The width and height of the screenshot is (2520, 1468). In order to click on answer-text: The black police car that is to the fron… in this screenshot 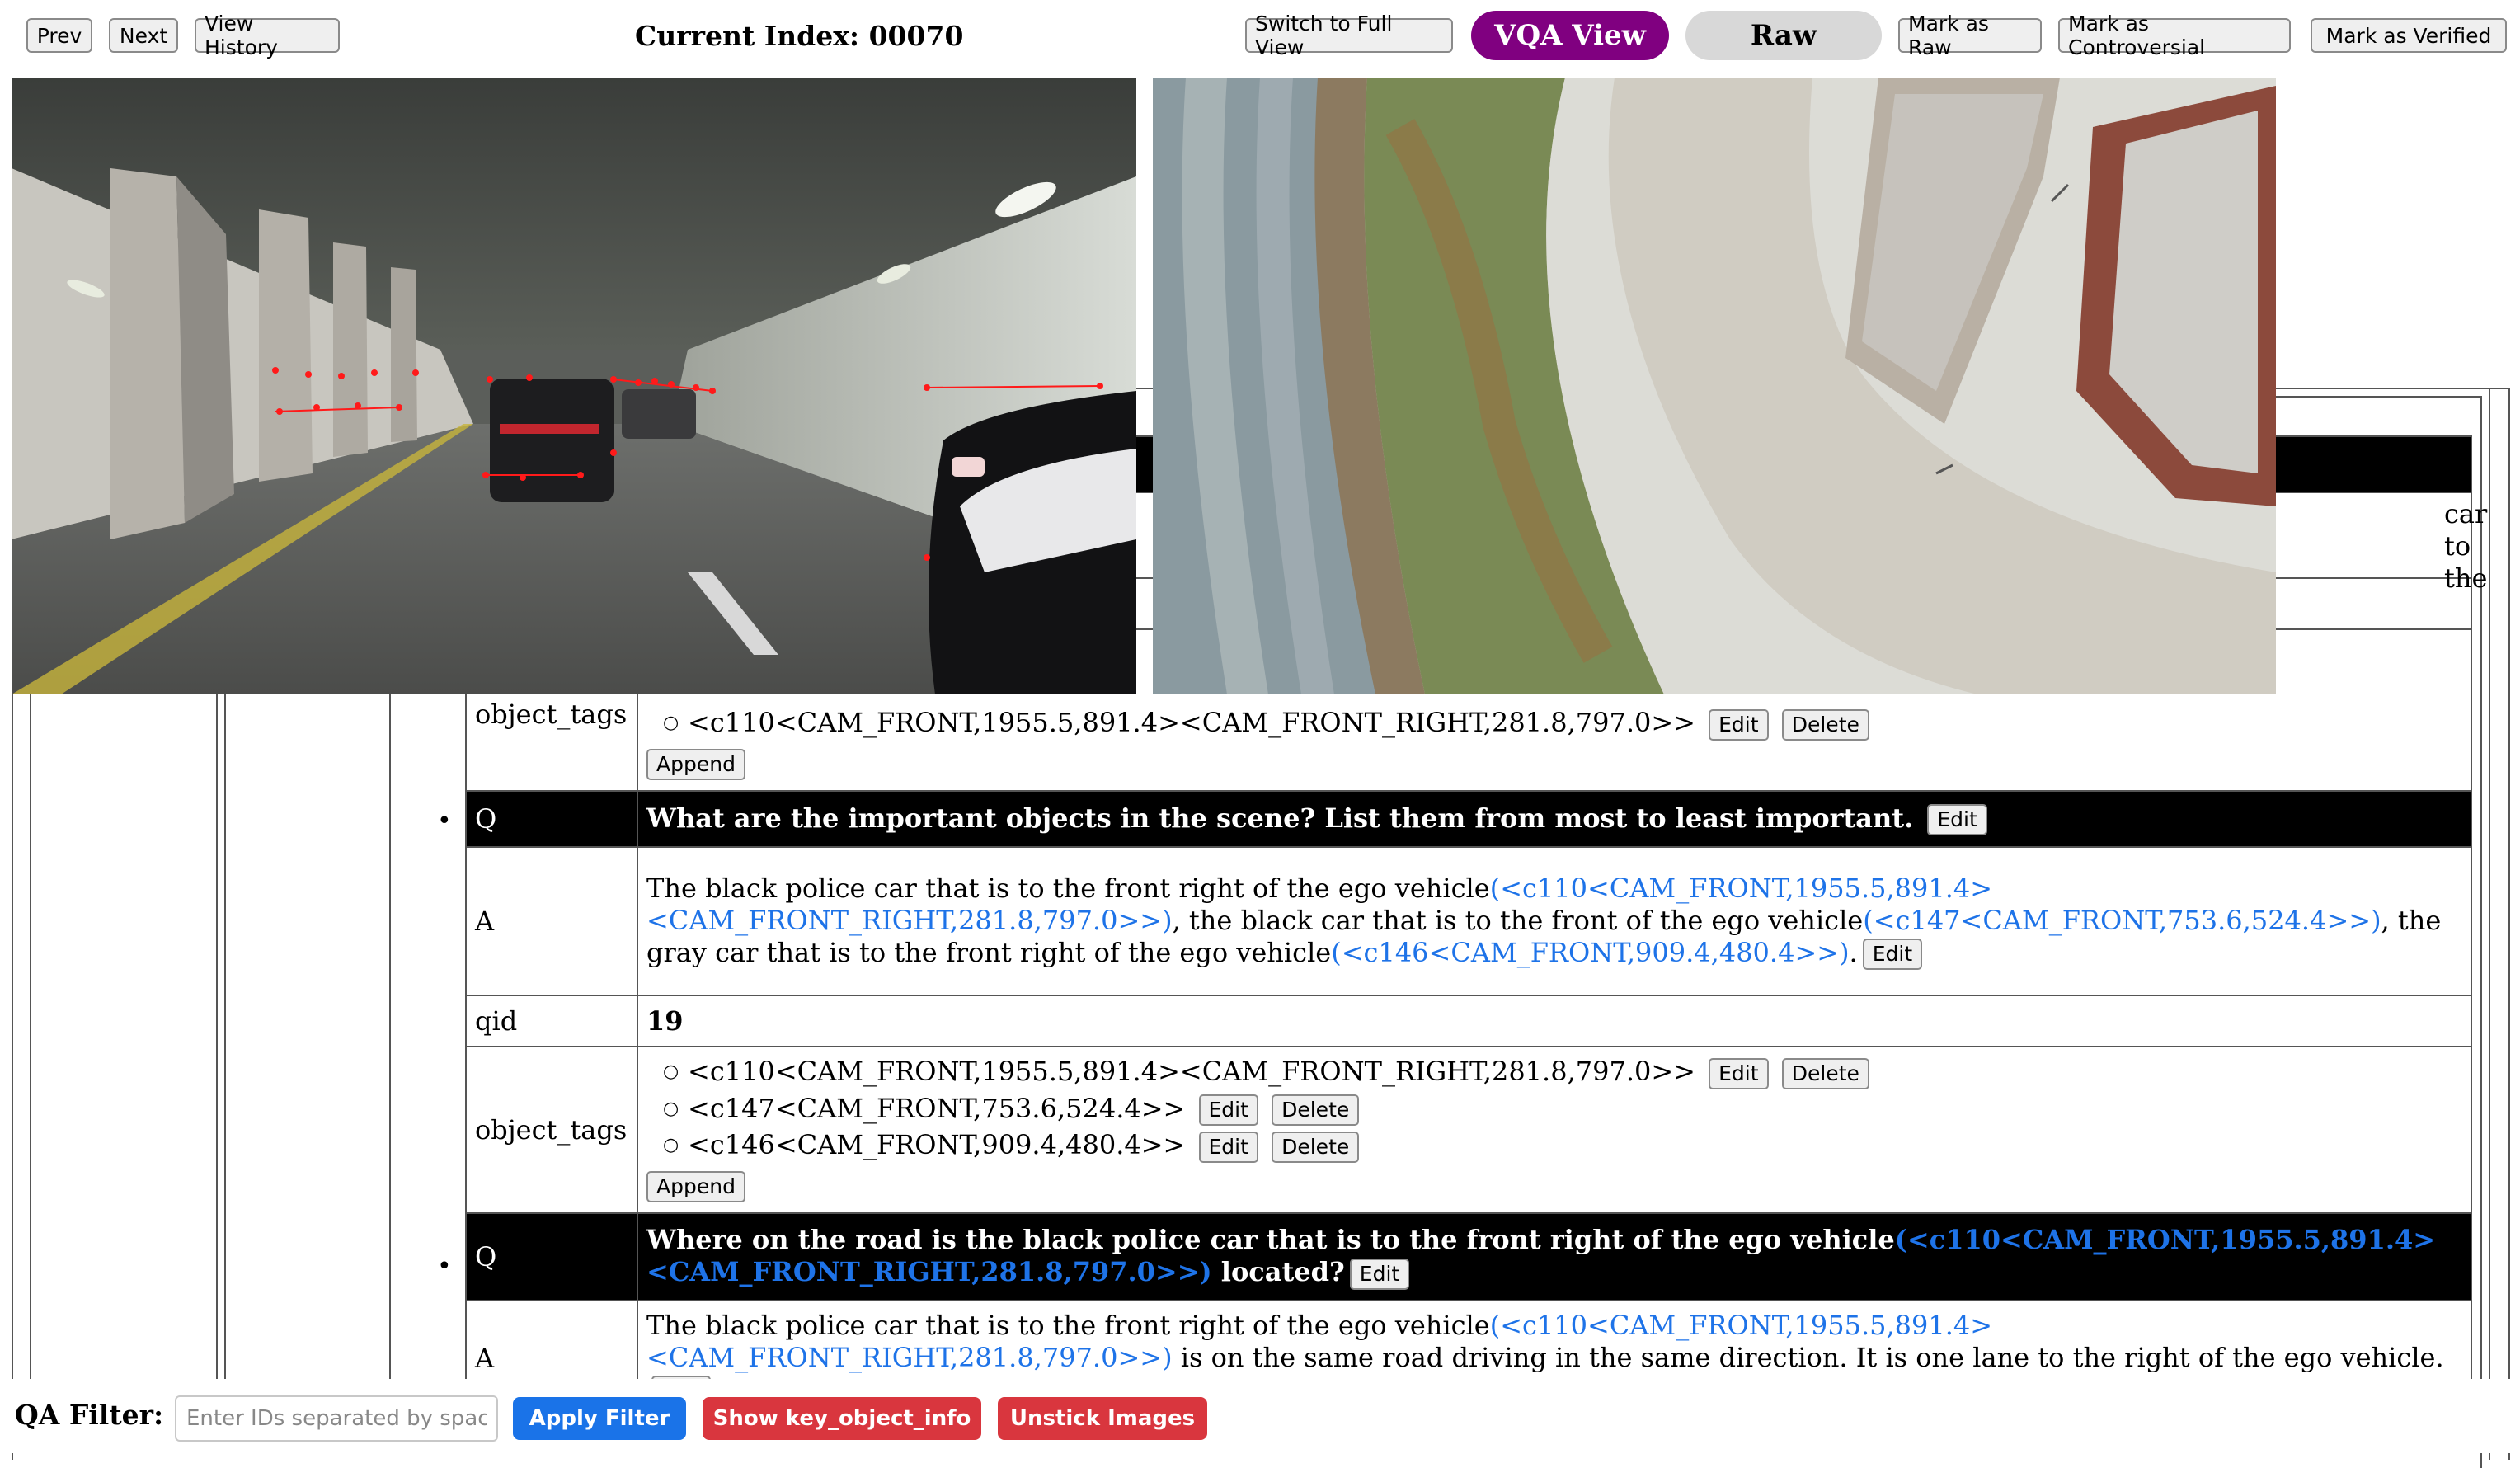, I will do `click(1553, 922)`.